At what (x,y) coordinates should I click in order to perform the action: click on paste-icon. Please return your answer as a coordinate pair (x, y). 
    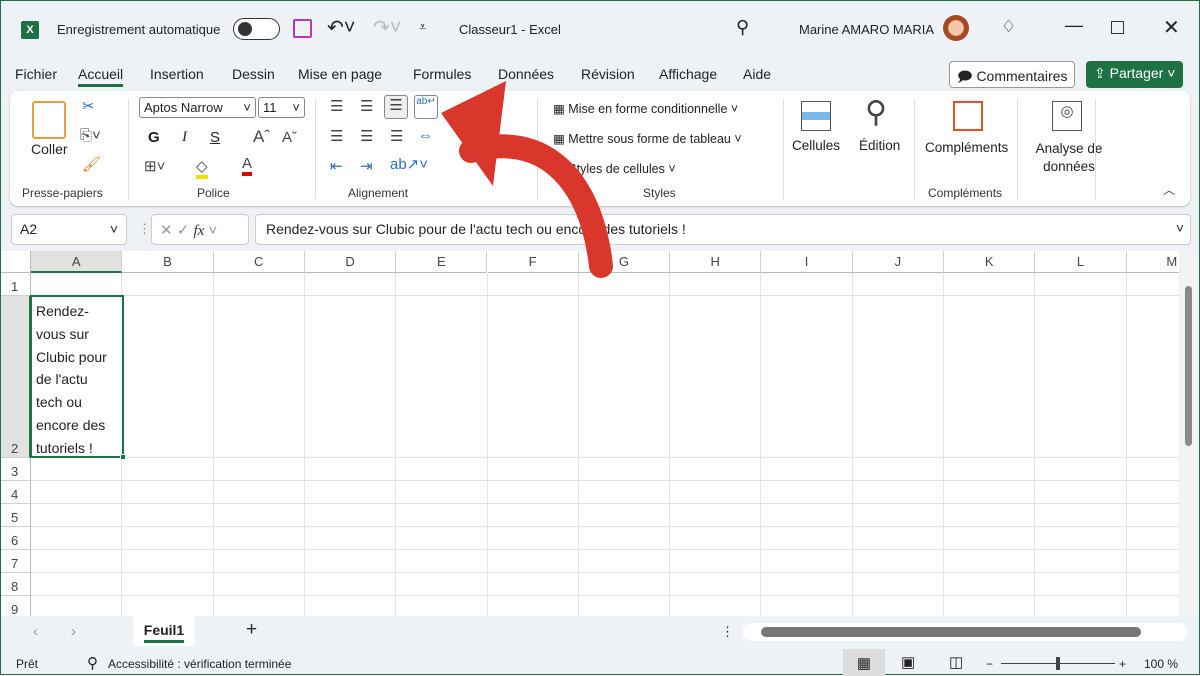
    Looking at the image, I should click on (49, 120).